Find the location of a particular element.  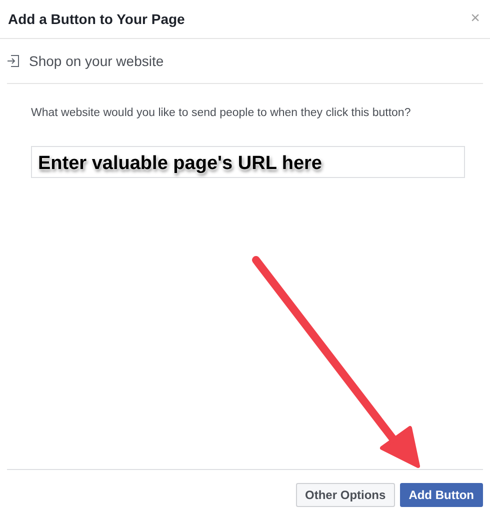

enter-icon is located at coordinates (13, 61).